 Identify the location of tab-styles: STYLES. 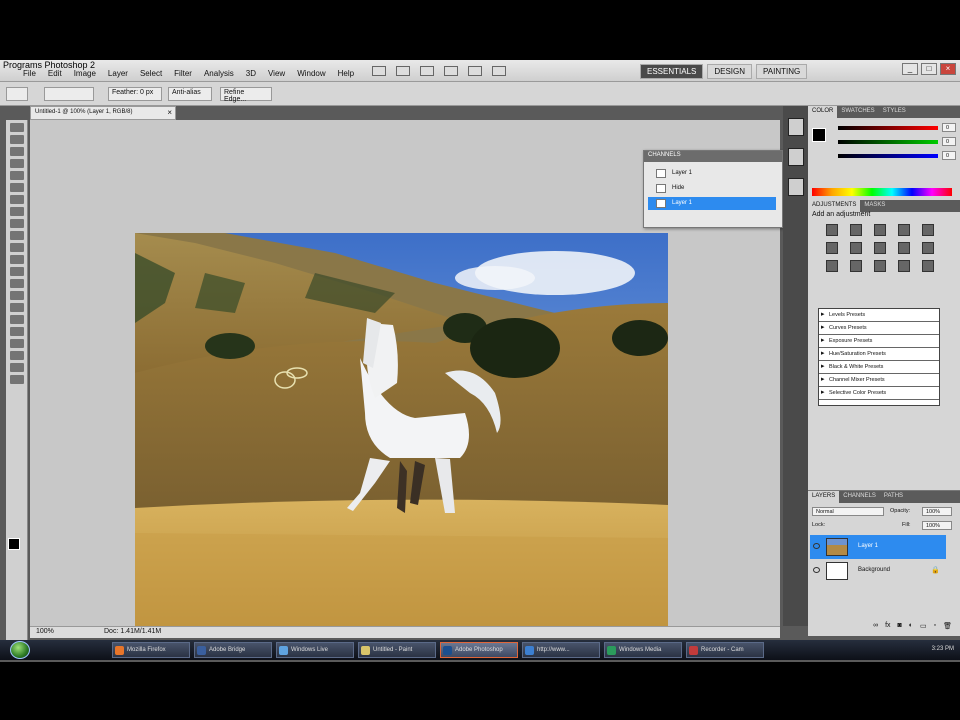
(894, 112).